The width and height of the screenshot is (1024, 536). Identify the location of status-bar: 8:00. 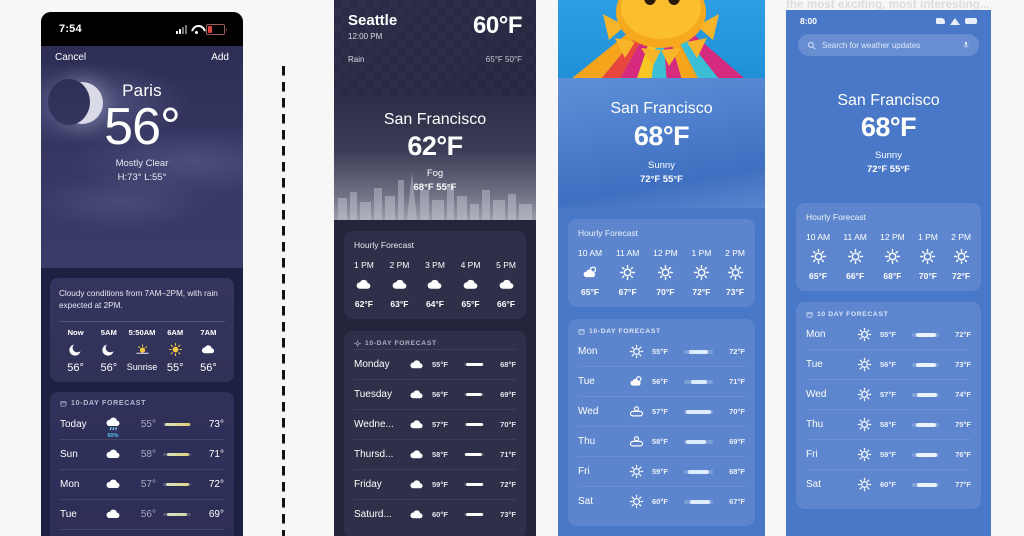
(888, 21).